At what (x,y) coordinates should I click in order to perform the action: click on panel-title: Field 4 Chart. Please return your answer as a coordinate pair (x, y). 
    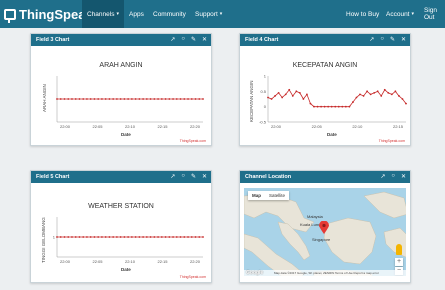
    Looking at the image, I should click on (262, 40).